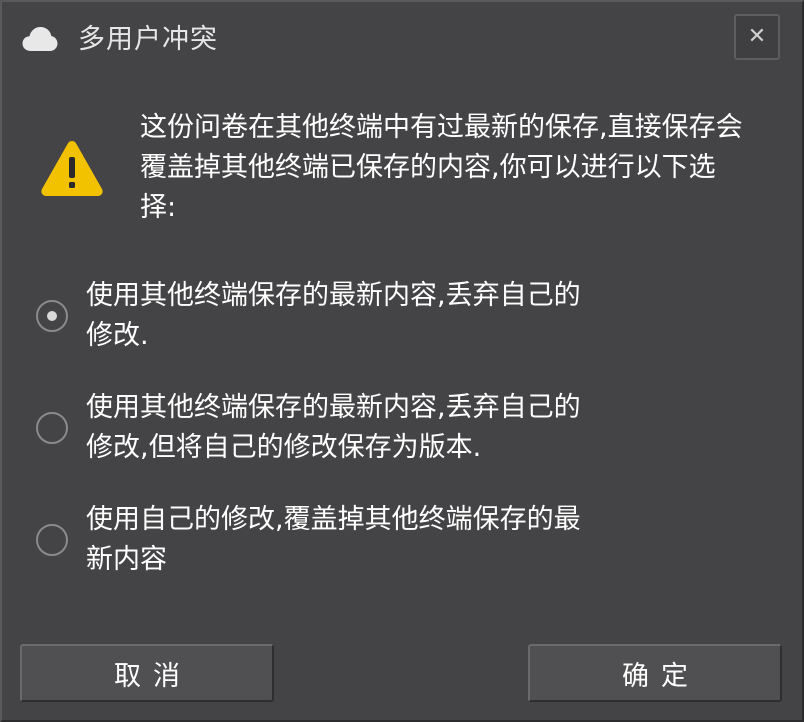  Describe the element at coordinates (40, 39) in the screenshot. I see `cloud-icon` at that location.